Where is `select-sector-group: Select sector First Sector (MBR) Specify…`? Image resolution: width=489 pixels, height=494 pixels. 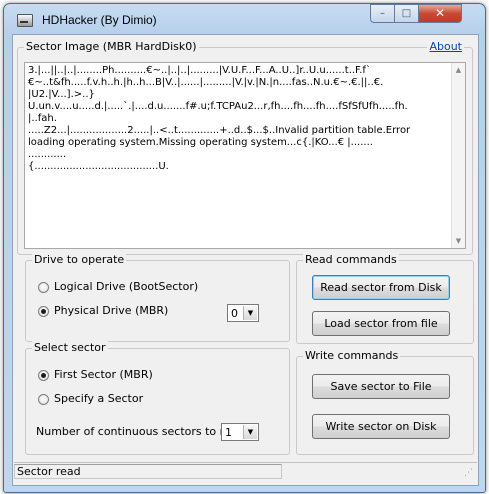
select-sector-group: Select sector First Sector (MBR) Specify… is located at coordinates (157, 398).